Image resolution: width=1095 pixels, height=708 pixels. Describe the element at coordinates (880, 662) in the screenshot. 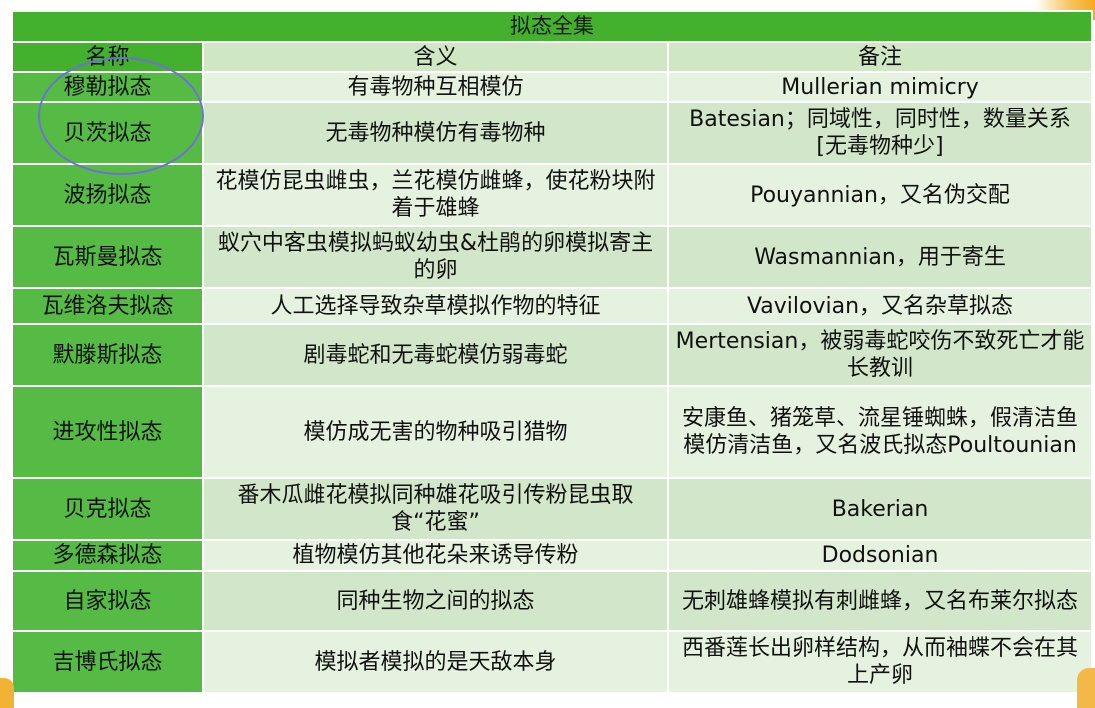

I see `row-note: 西番莲长出卵样结构，从而袖蝶不会在其上产卵` at that location.